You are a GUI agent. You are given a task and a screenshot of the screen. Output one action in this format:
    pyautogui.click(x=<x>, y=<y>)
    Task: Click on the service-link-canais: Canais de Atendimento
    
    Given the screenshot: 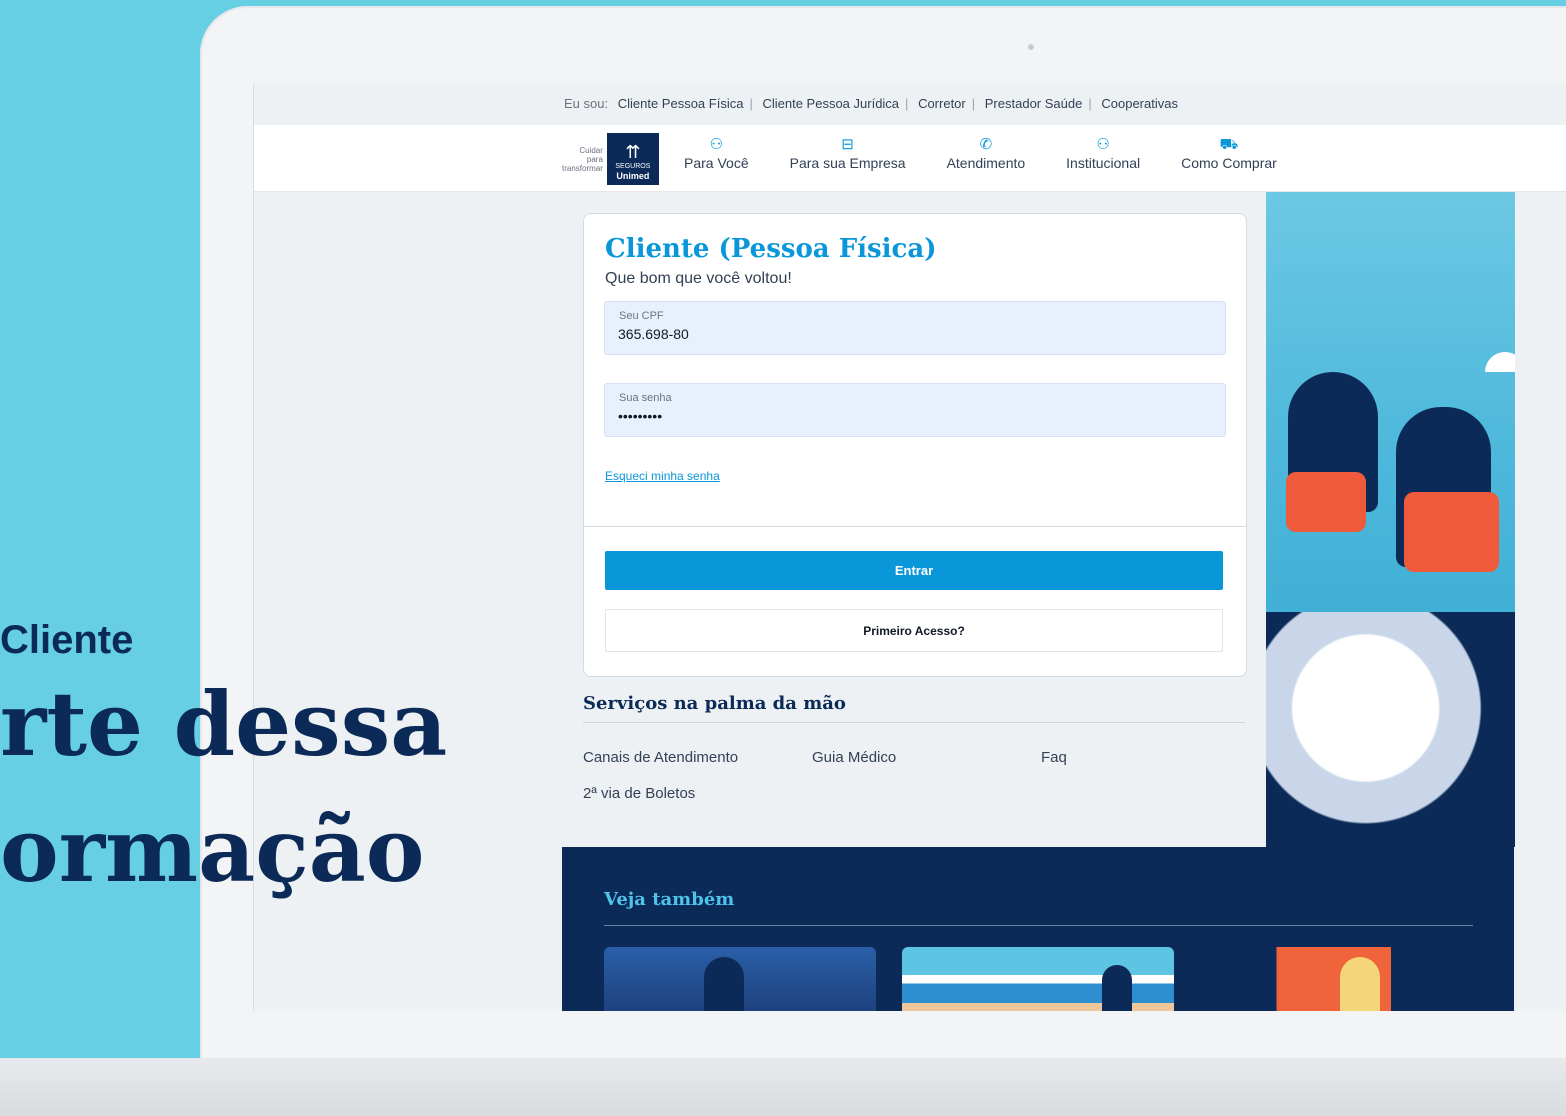 What is the action you would take?
    pyautogui.click(x=660, y=757)
    